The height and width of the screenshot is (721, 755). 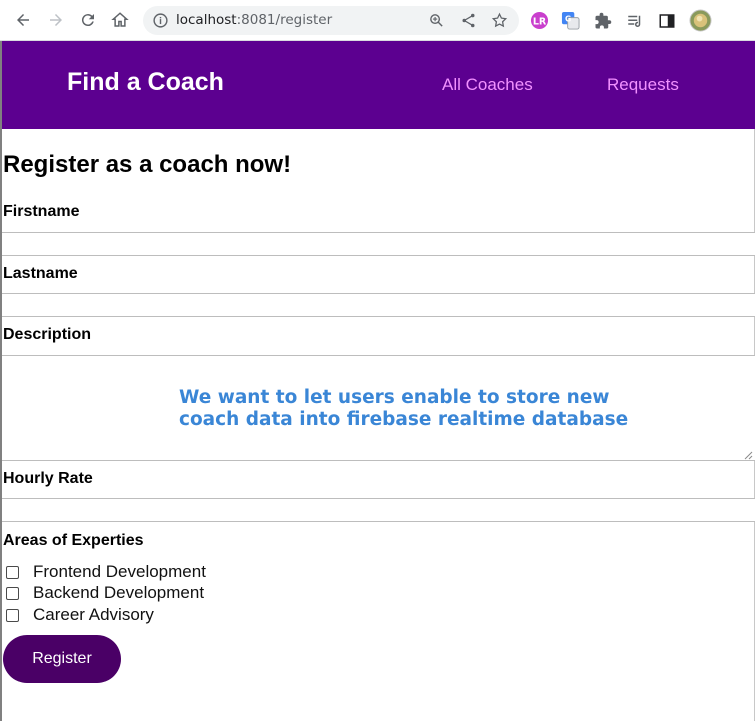 What do you see at coordinates (23, 20) in the screenshot?
I see `back-arrow-icon` at bounding box center [23, 20].